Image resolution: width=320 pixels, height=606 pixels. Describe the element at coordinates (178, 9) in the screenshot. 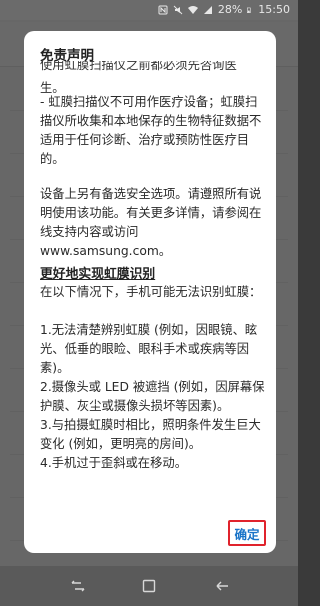

I see `mute-icon` at that location.